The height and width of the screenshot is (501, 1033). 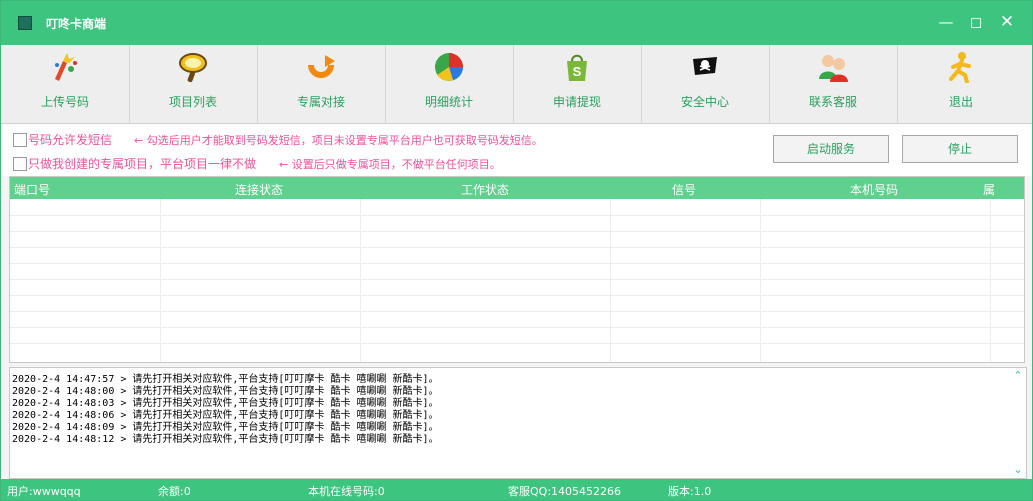 What do you see at coordinates (321, 66) in the screenshot?
I see `refresh-arrow-icon` at bounding box center [321, 66].